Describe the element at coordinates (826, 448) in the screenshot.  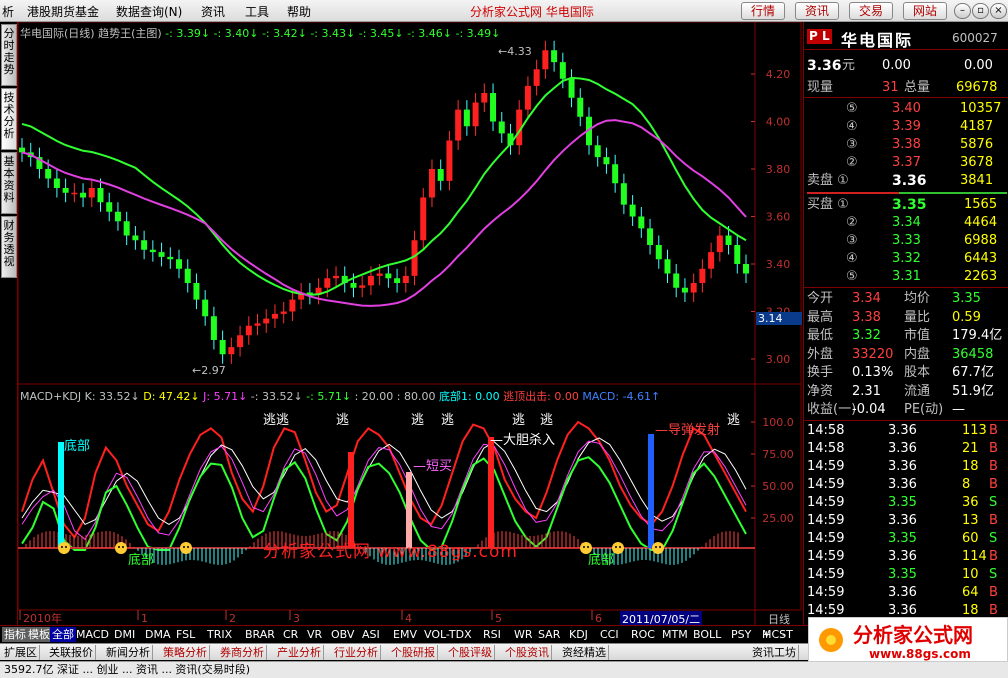
I see `tick-row: 14:58` at that location.